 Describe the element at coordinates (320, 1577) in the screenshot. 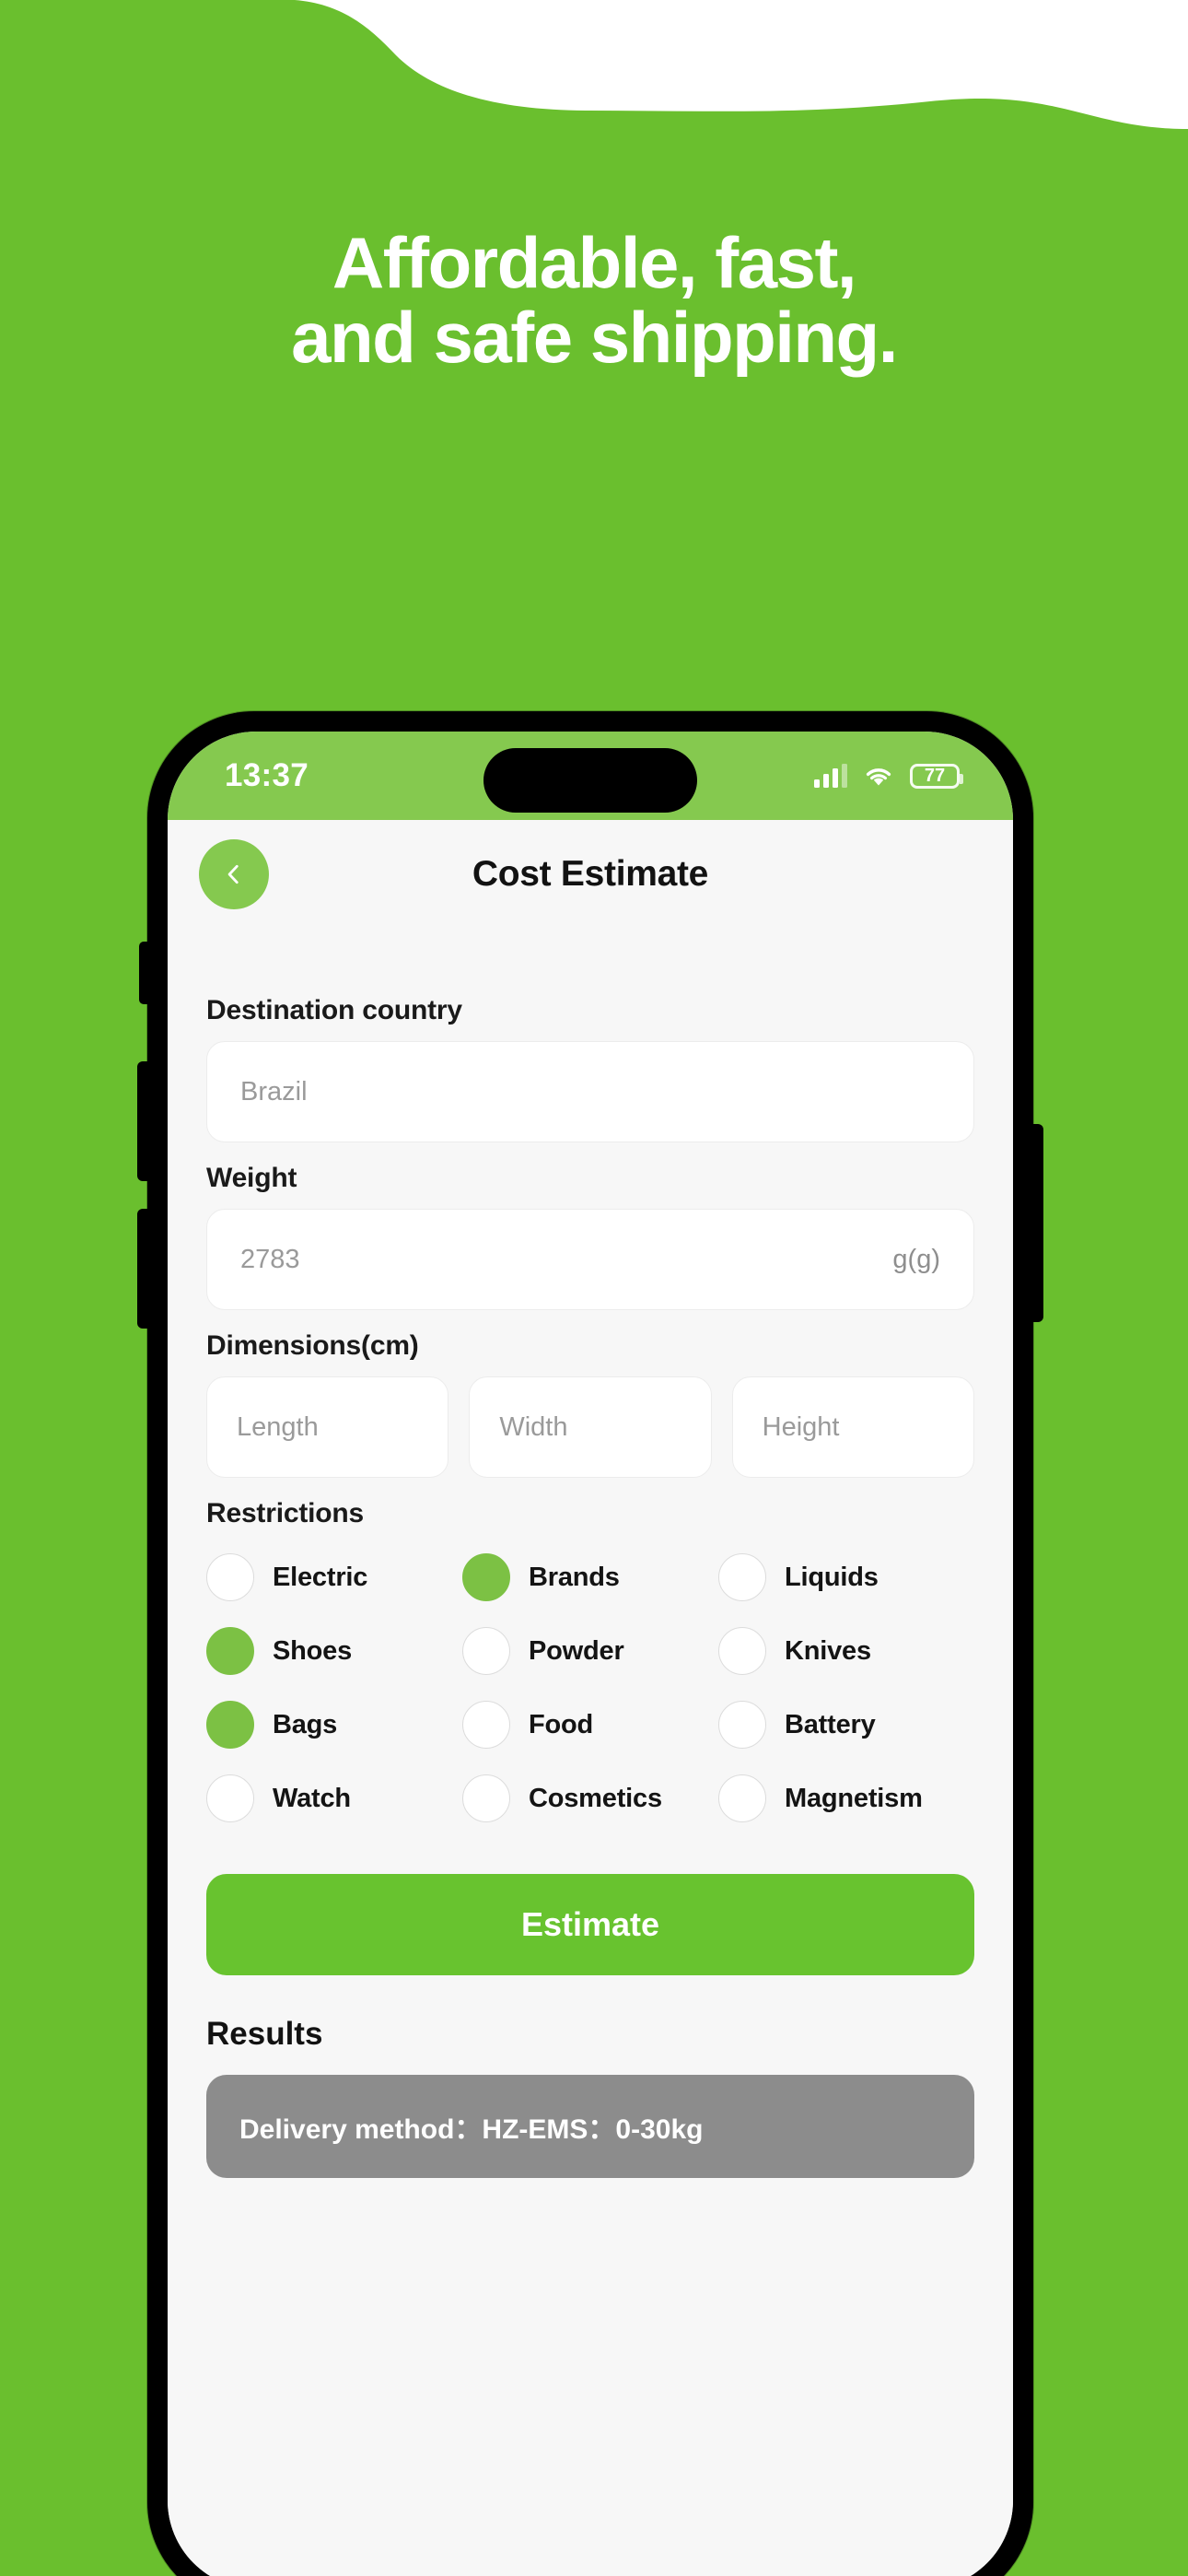

I see `restriction-option-label: Electric` at that location.